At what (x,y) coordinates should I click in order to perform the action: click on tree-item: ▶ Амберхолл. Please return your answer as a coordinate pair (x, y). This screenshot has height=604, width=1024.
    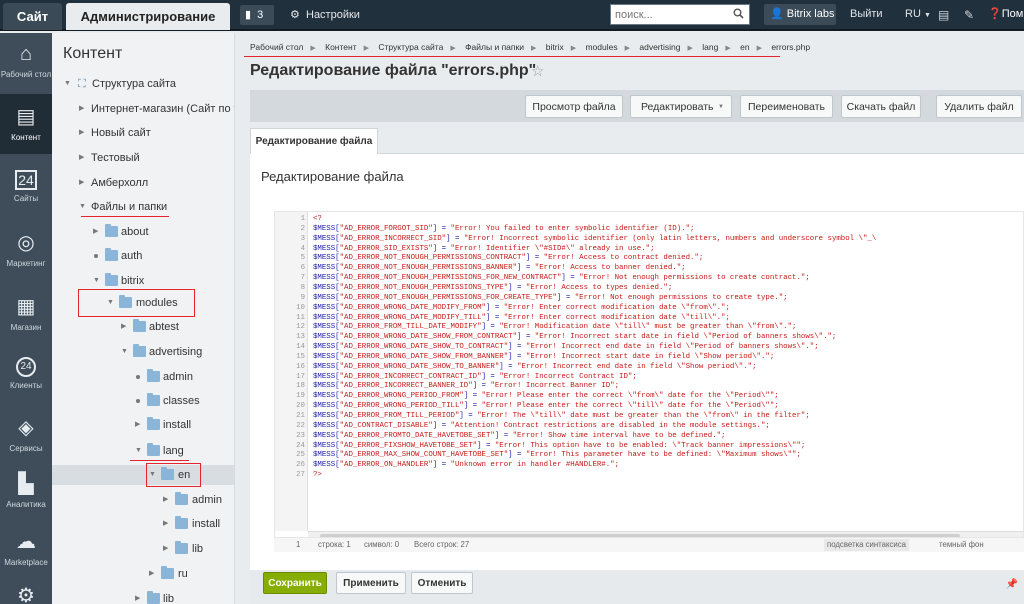
    Looking at the image, I should click on (143, 183).